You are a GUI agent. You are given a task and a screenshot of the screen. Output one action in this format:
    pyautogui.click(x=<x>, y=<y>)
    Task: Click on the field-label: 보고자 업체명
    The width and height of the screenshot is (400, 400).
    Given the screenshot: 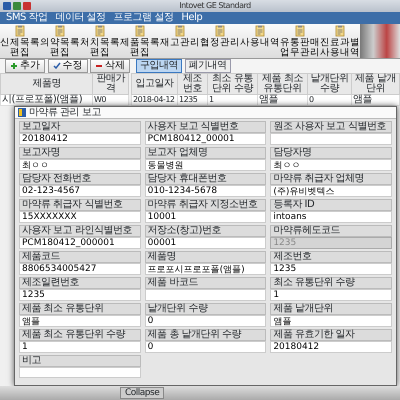 What is the action you would take?
    pyautogui.click(x=205, y=153)
    